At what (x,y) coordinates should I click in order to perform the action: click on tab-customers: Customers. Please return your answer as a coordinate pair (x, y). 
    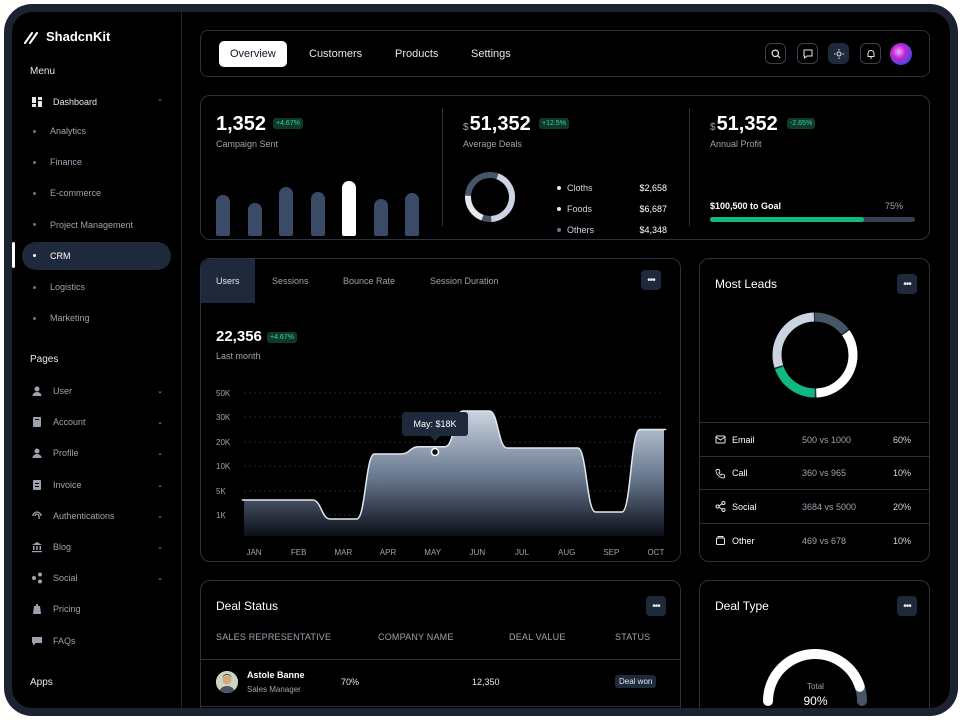
    Looking at the image, I should click on (335, 54).